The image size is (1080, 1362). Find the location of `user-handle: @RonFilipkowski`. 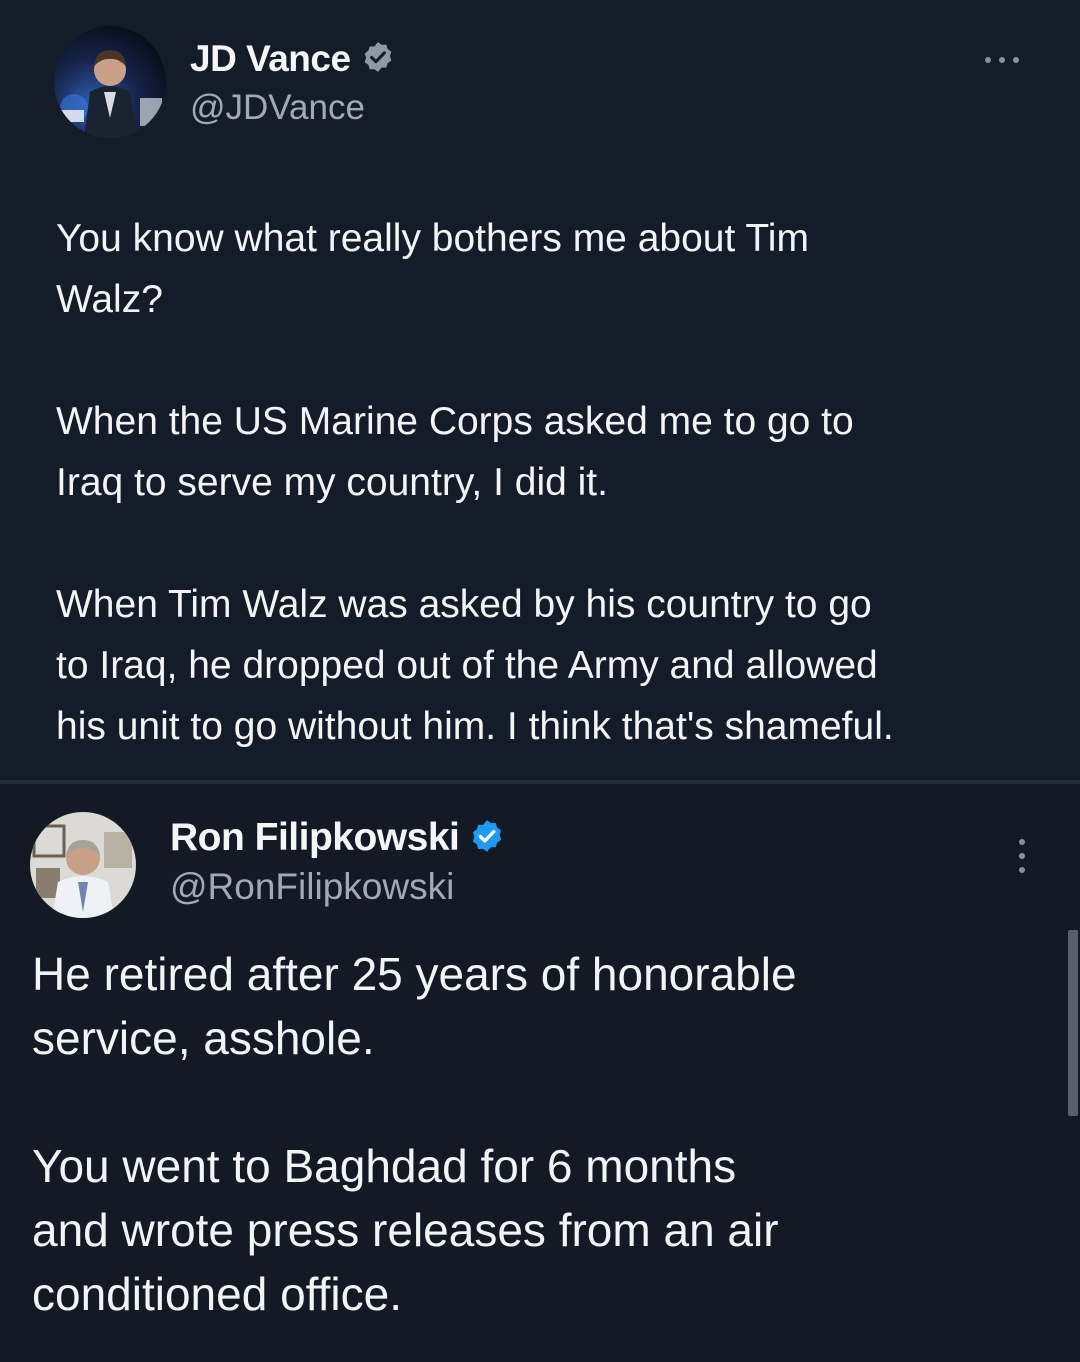

user-handle: @RonFilipkowski is located at coordinates (312, 887).